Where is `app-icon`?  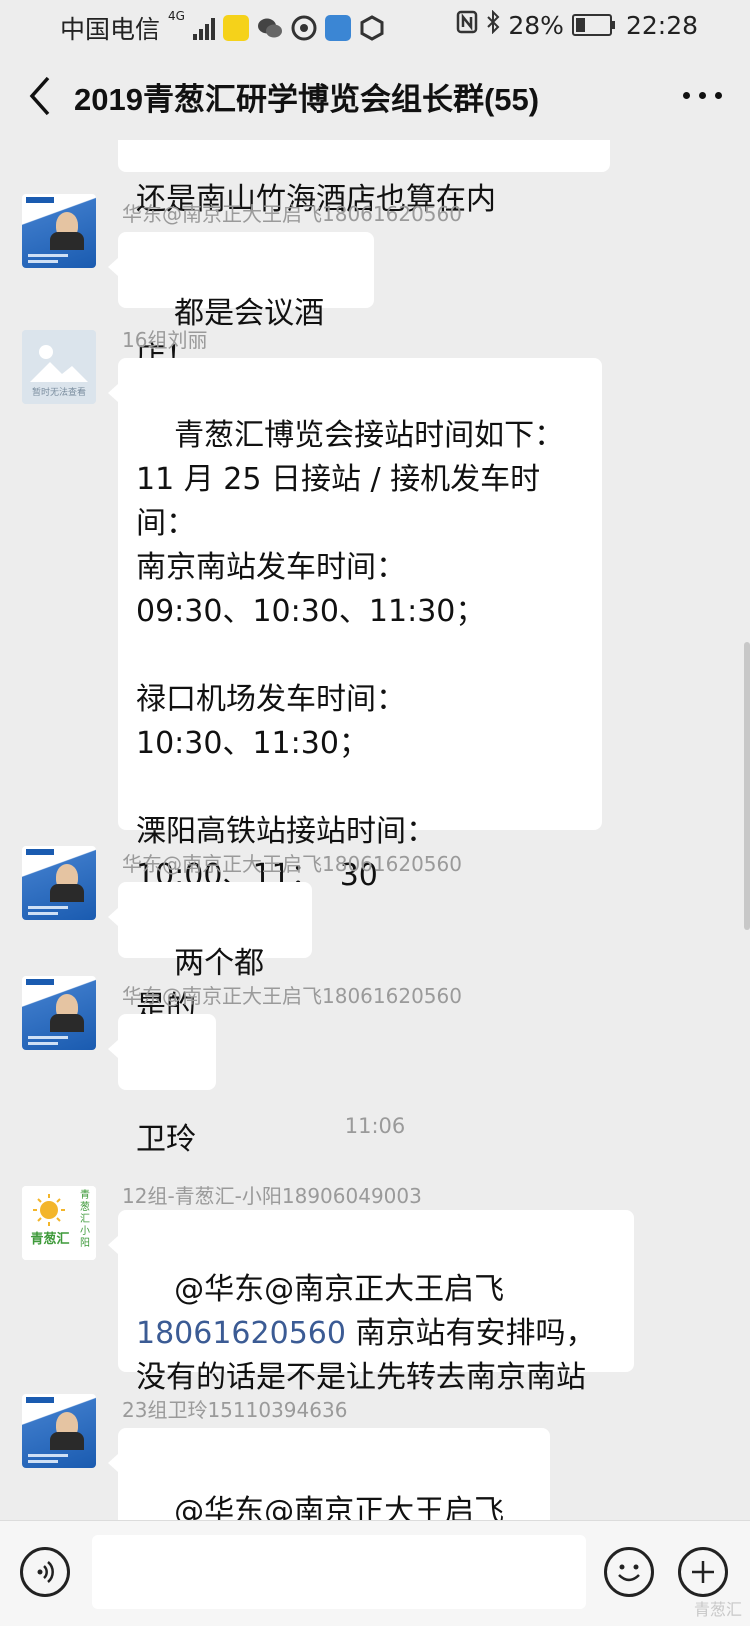 app-icon is located at coordinates (304, 28).